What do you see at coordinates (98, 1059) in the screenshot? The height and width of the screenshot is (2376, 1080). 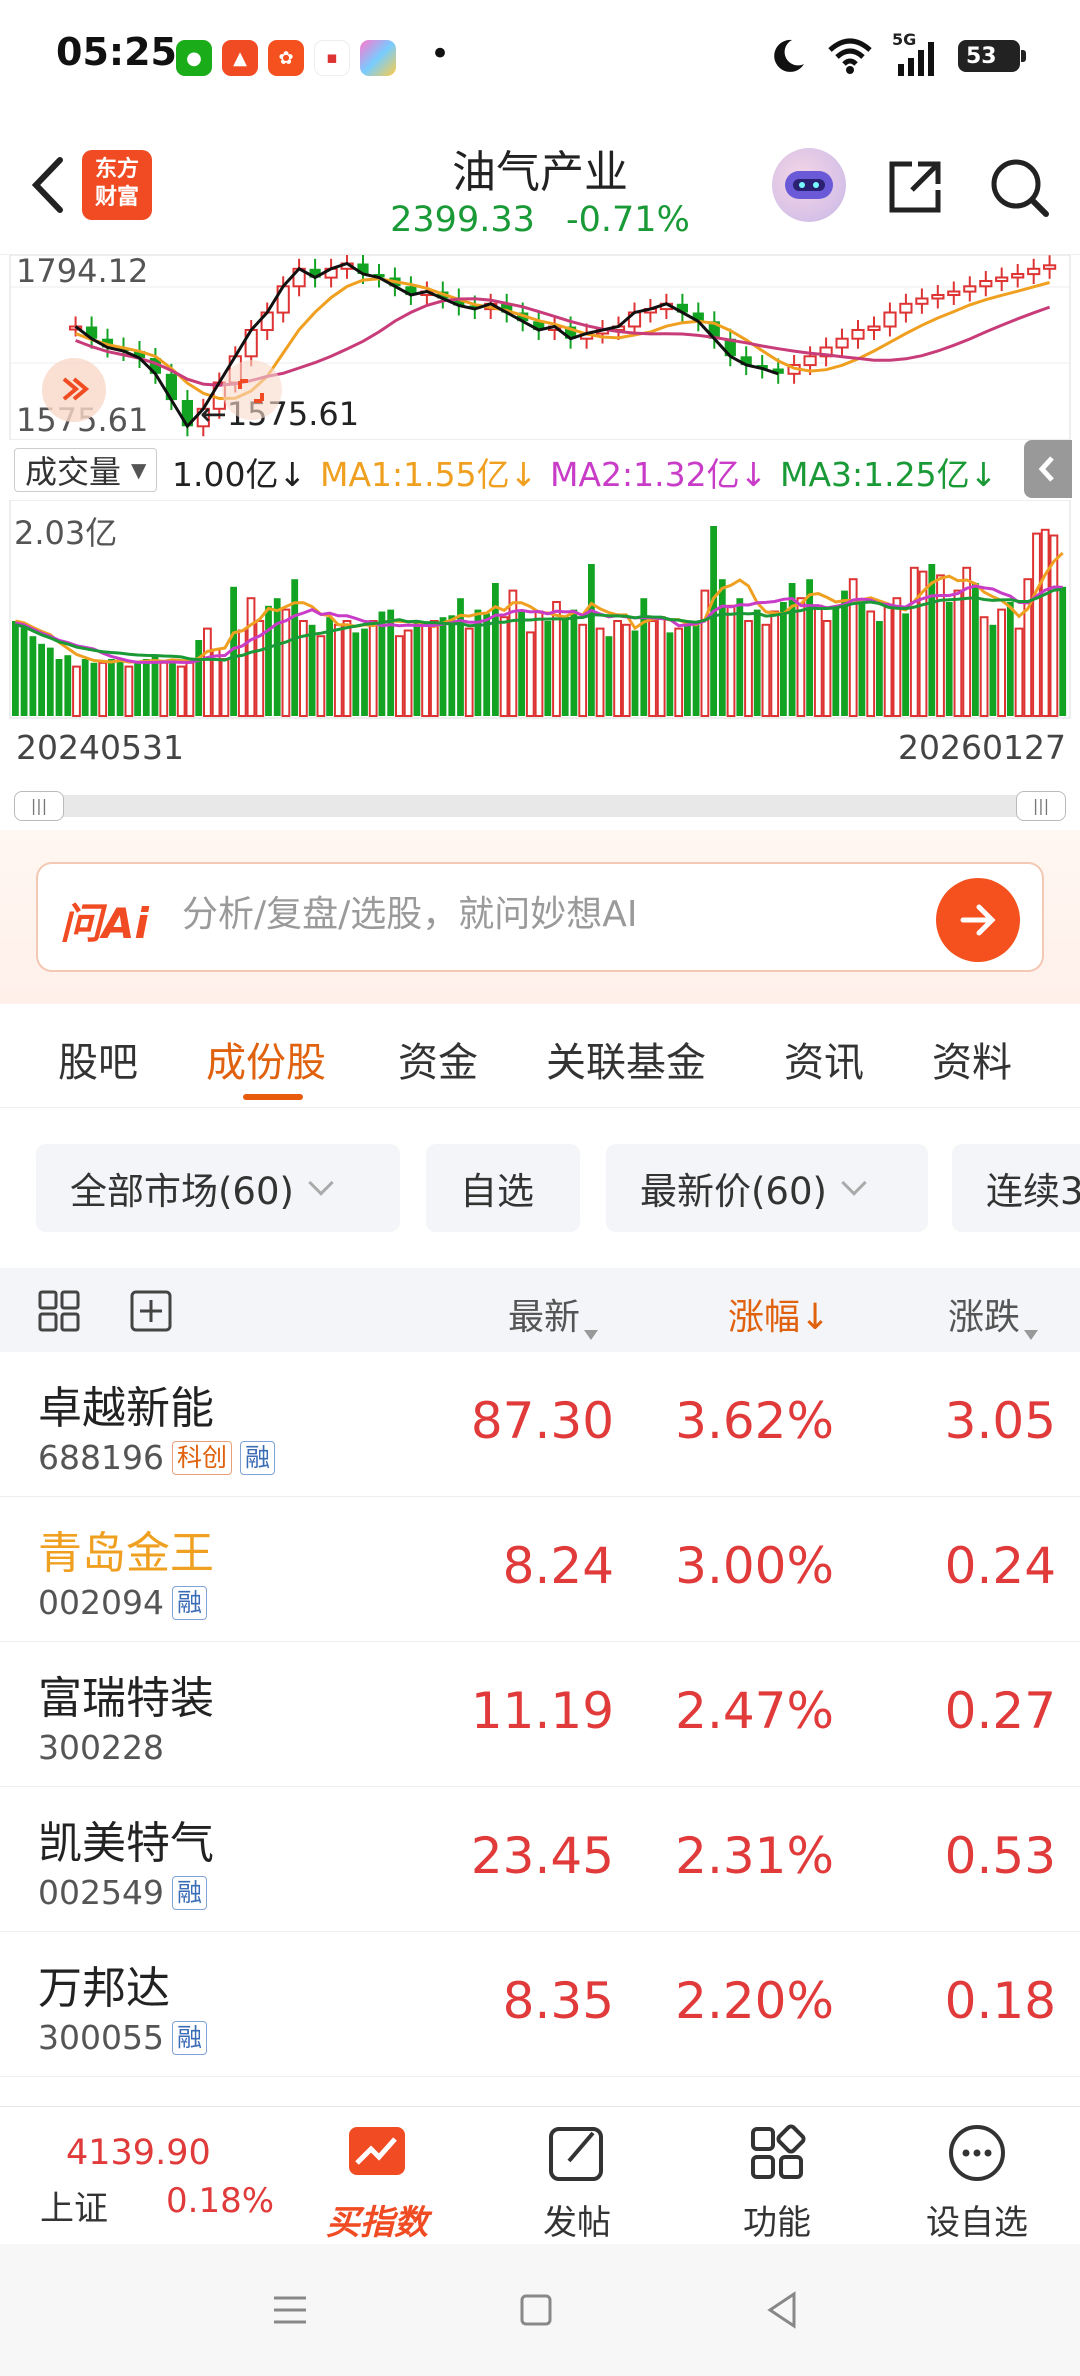 I see `tab-guba: 股吧` at bounding box center [98, 1059].